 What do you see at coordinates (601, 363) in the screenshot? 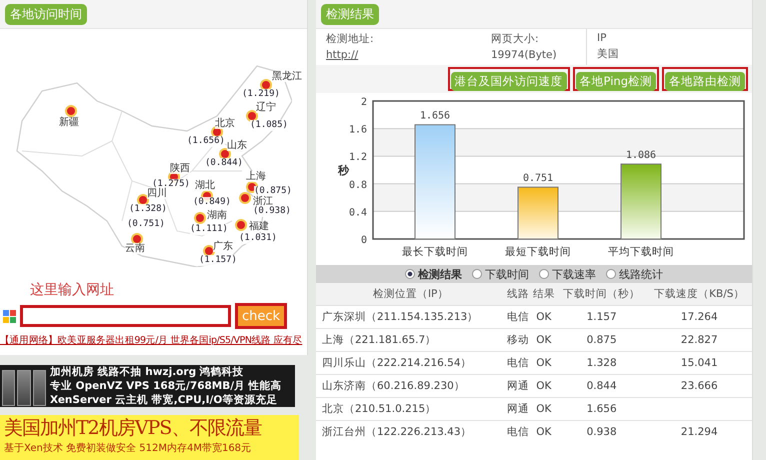
I see `table-cell: 1.328` at bounding box center [601, 363].